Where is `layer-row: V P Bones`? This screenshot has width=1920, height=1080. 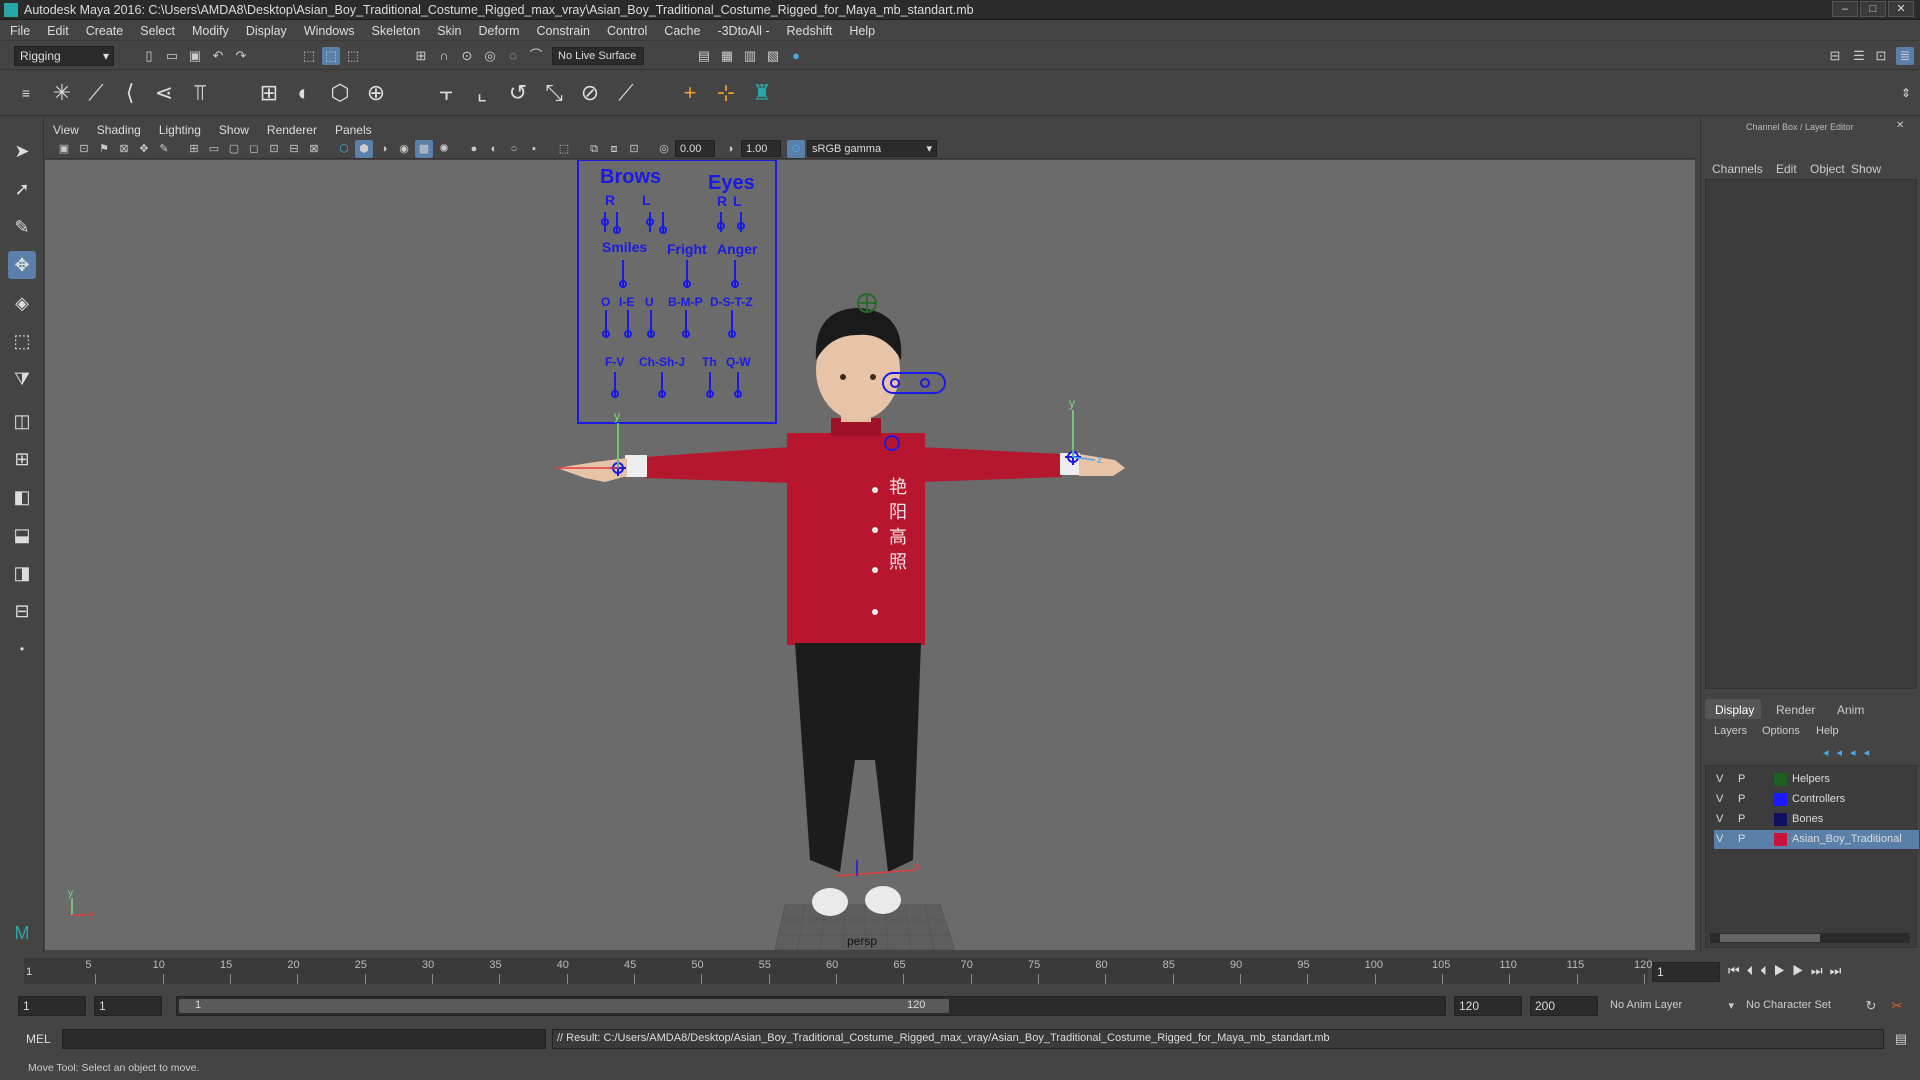
layer-row: V P Bones is located at coordinates (1816, 819).